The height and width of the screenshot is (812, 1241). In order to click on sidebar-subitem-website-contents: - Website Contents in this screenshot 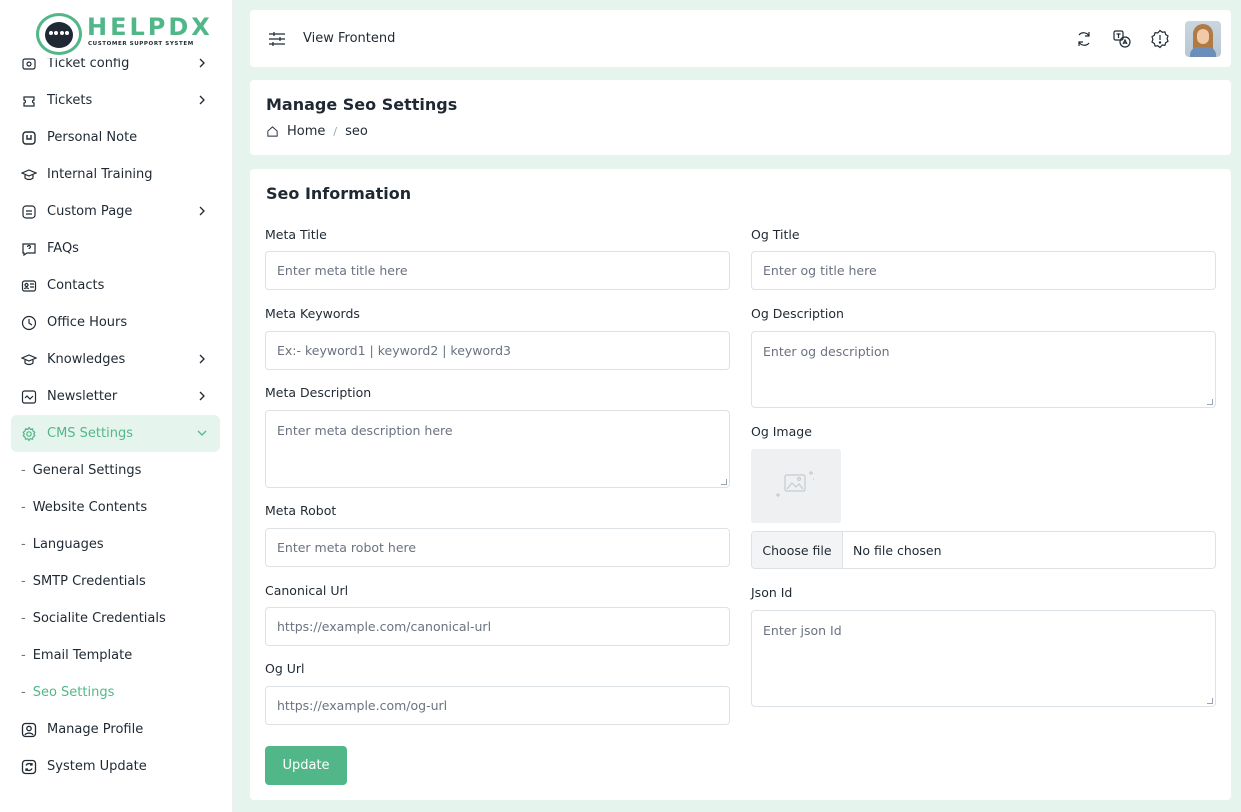, I will do `click(115, 507)`.